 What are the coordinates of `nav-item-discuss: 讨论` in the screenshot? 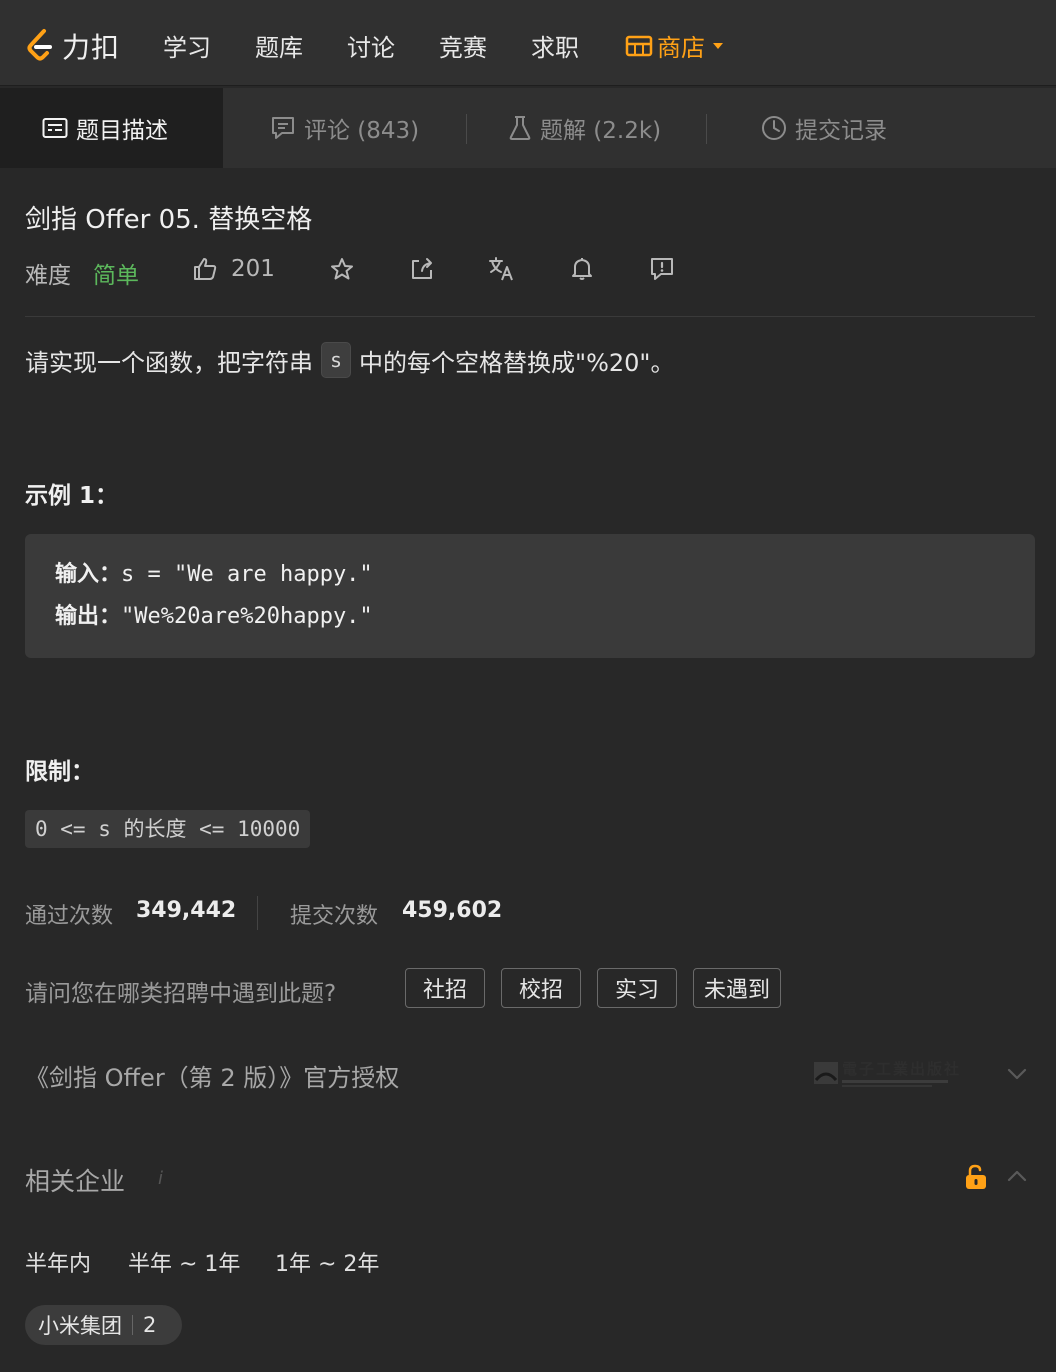 It's located at (371, 45).